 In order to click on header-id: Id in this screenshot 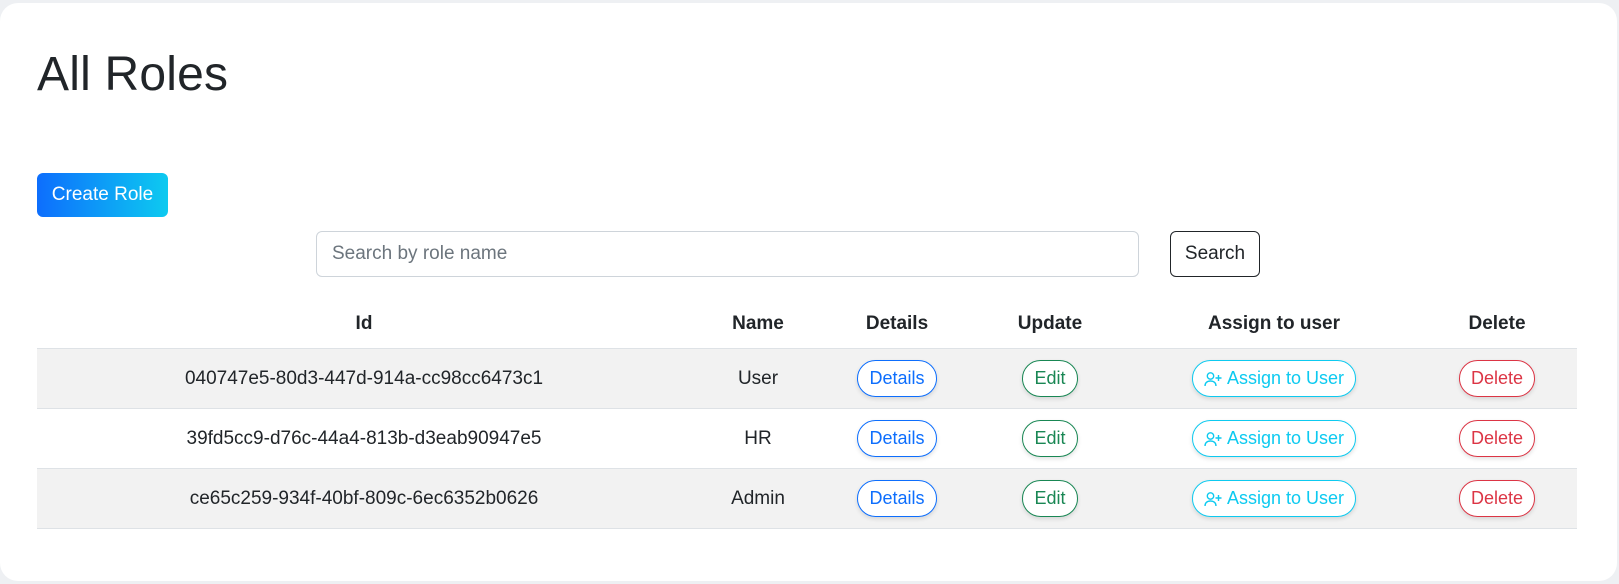, I will do `click(364, 324)`.